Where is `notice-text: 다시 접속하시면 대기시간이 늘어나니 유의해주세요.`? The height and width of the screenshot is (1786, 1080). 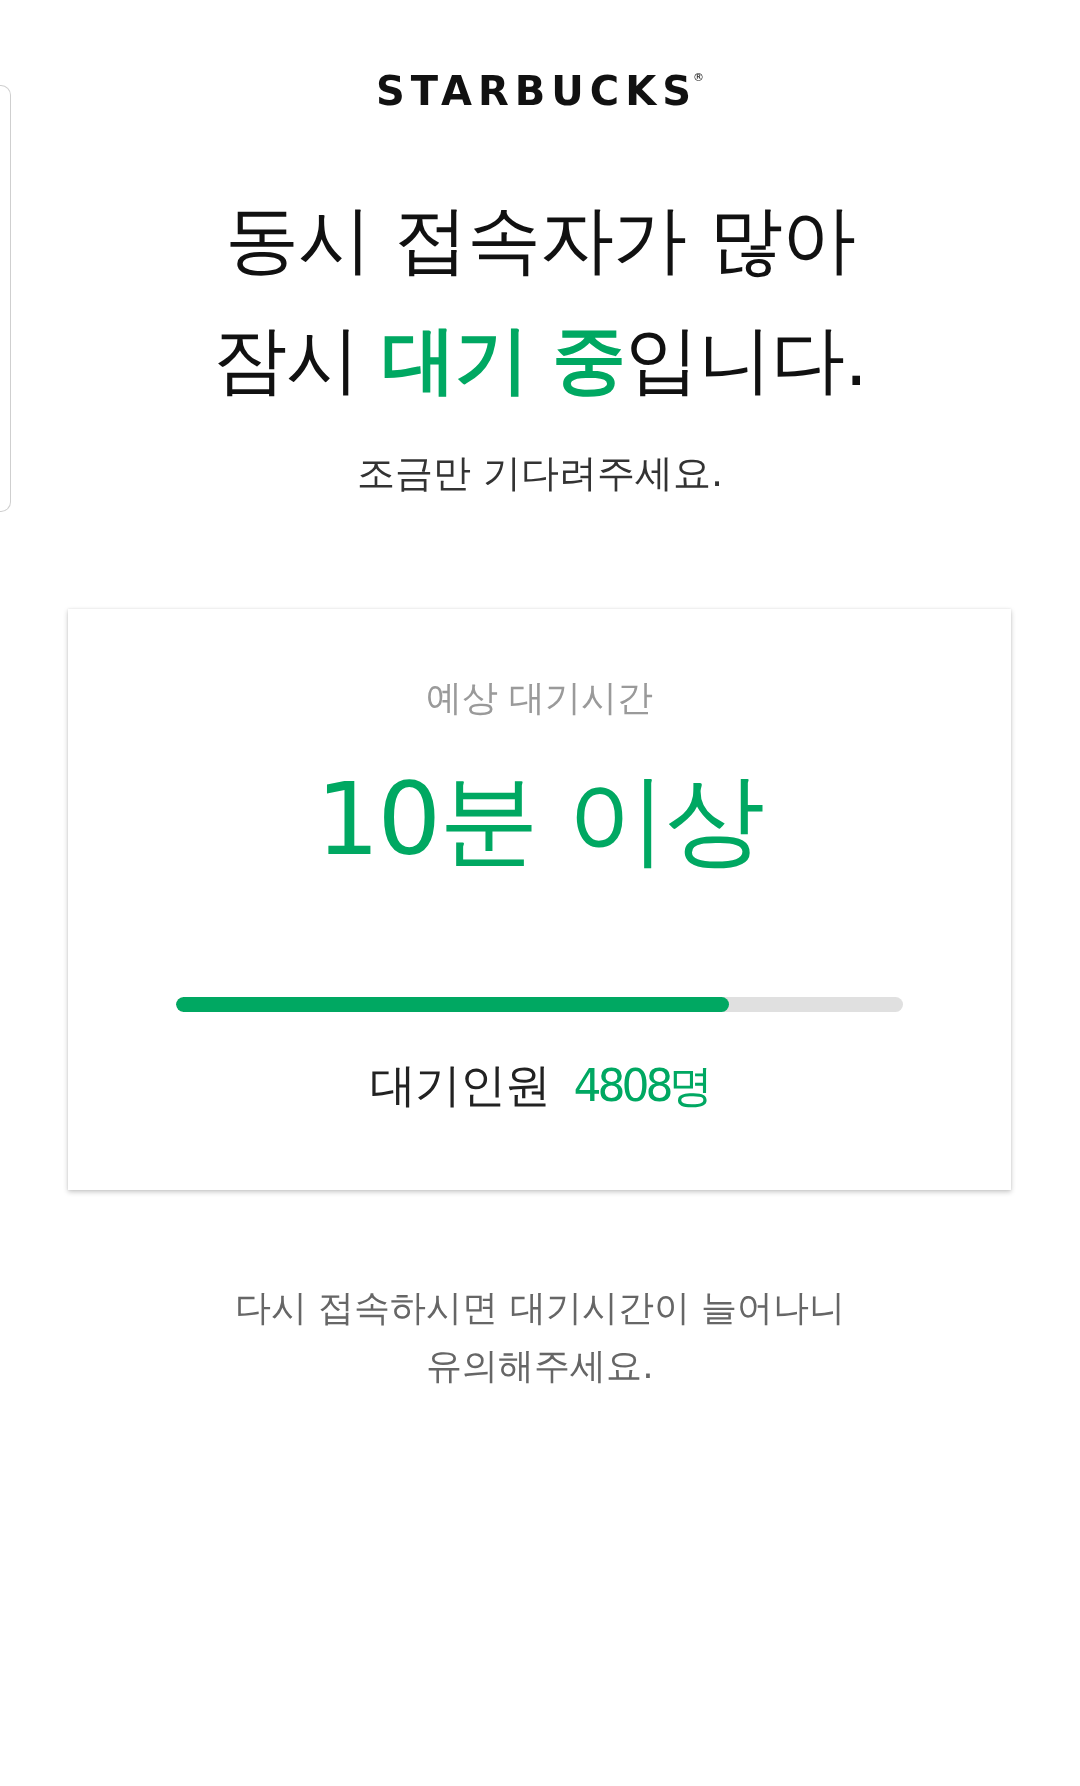
notice-text: 다시 접속하시면 대기시간이 늘어나니 유의해주세요. is located at coordinates (540, 1337).